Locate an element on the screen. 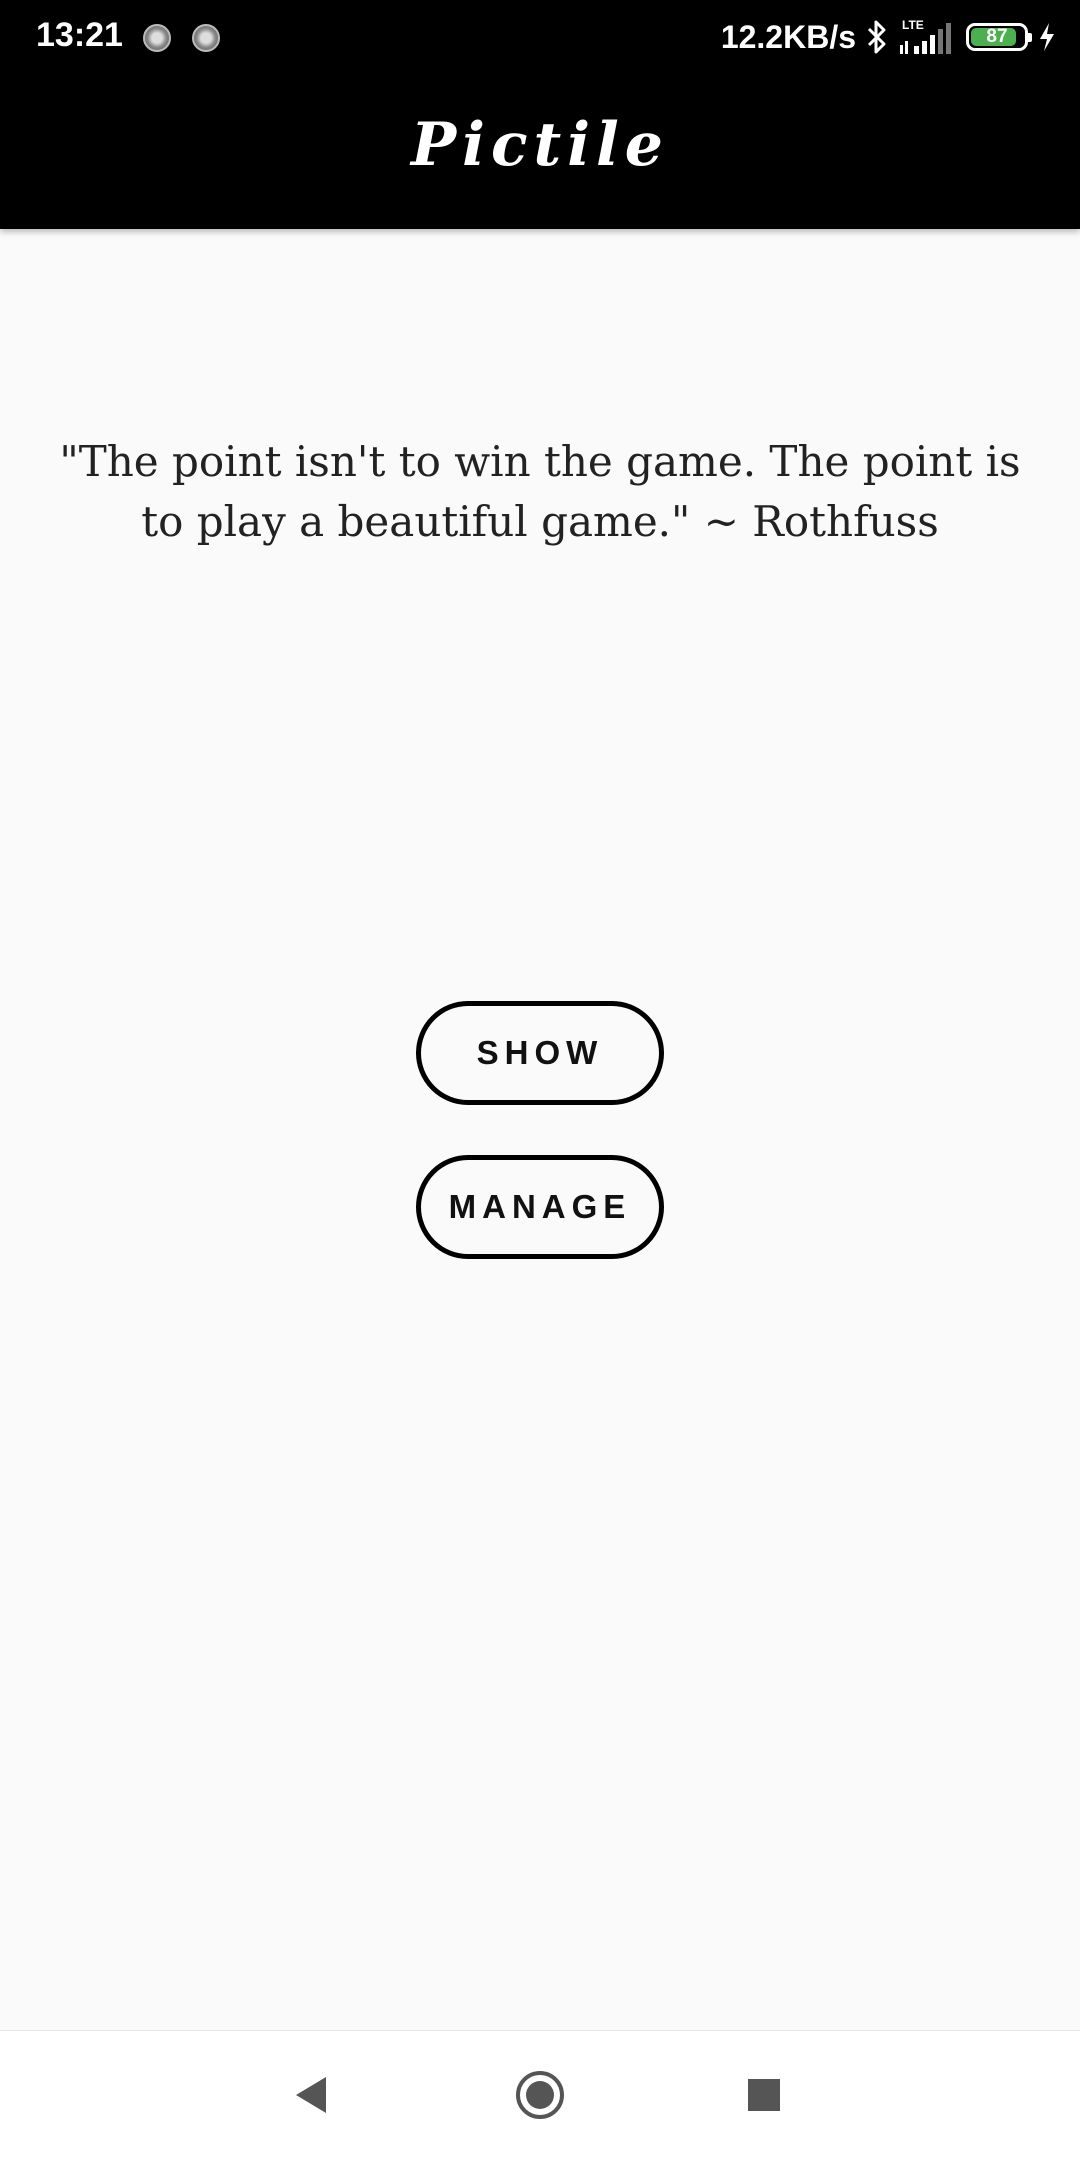  manage-button: MANAGE is located at coordinates (540, 1207).